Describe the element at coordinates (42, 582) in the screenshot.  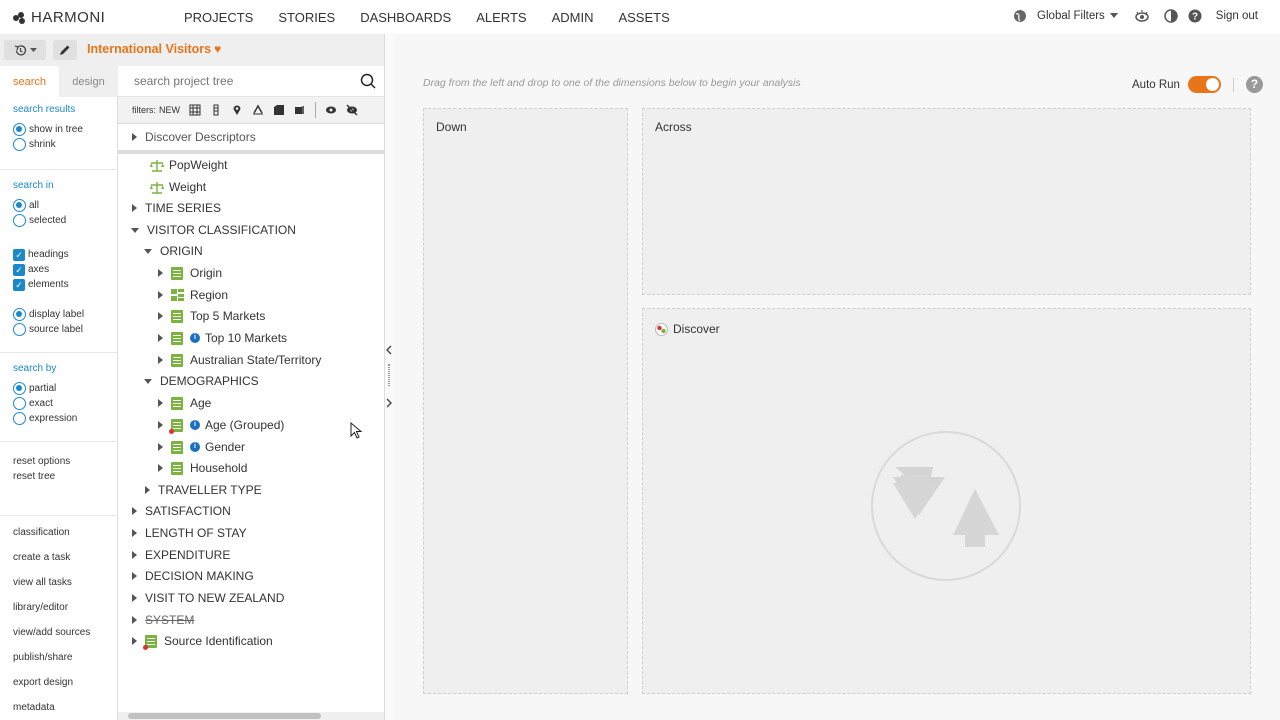
I see `view-all-tasks-link: view all tasks` at that location.